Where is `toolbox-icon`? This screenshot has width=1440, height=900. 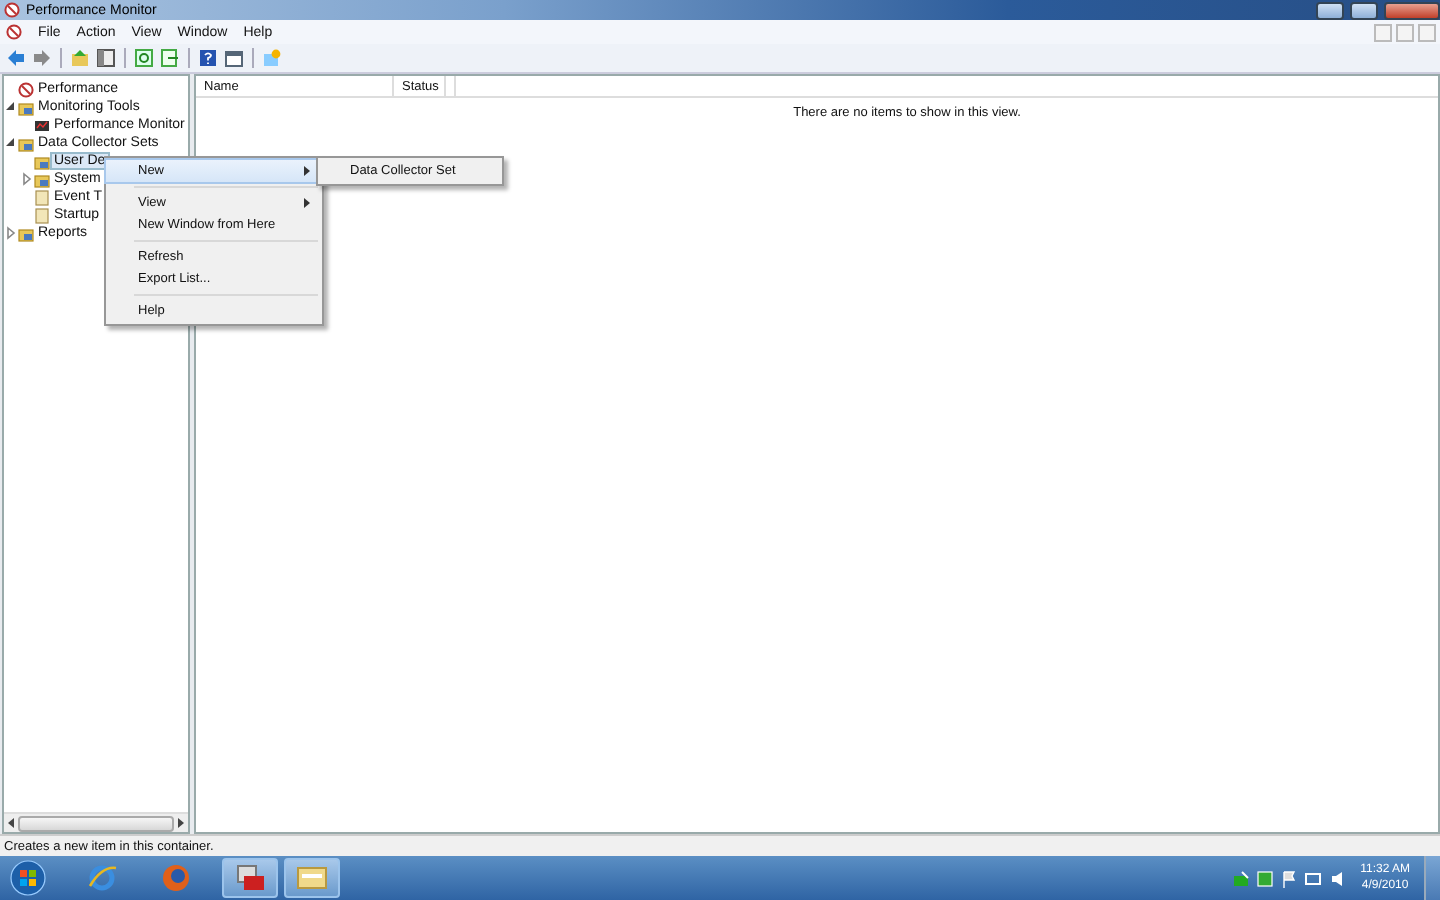 toolbox-icon is located at coordinates (250, 878).